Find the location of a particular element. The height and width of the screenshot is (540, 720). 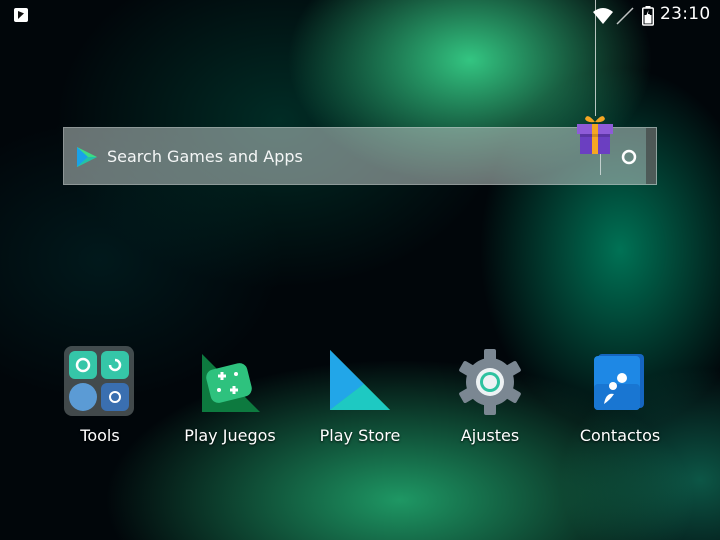

app-label: Contactos is located at coordinates (620, 435).